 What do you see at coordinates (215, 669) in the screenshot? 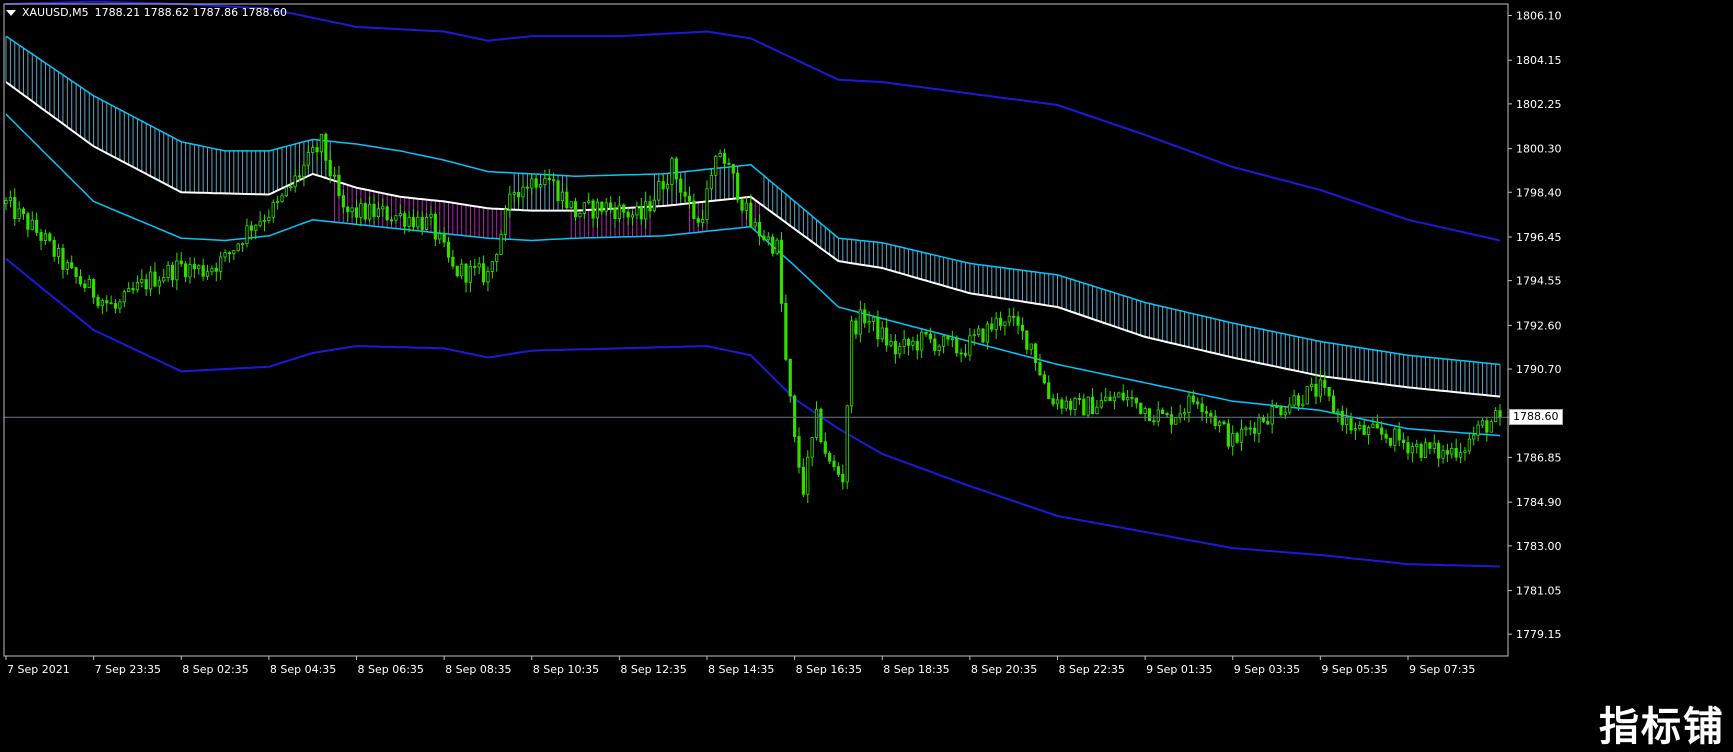
I see `x-tick-label: 8 Sep 02:35` at bounding box center [215, 669].